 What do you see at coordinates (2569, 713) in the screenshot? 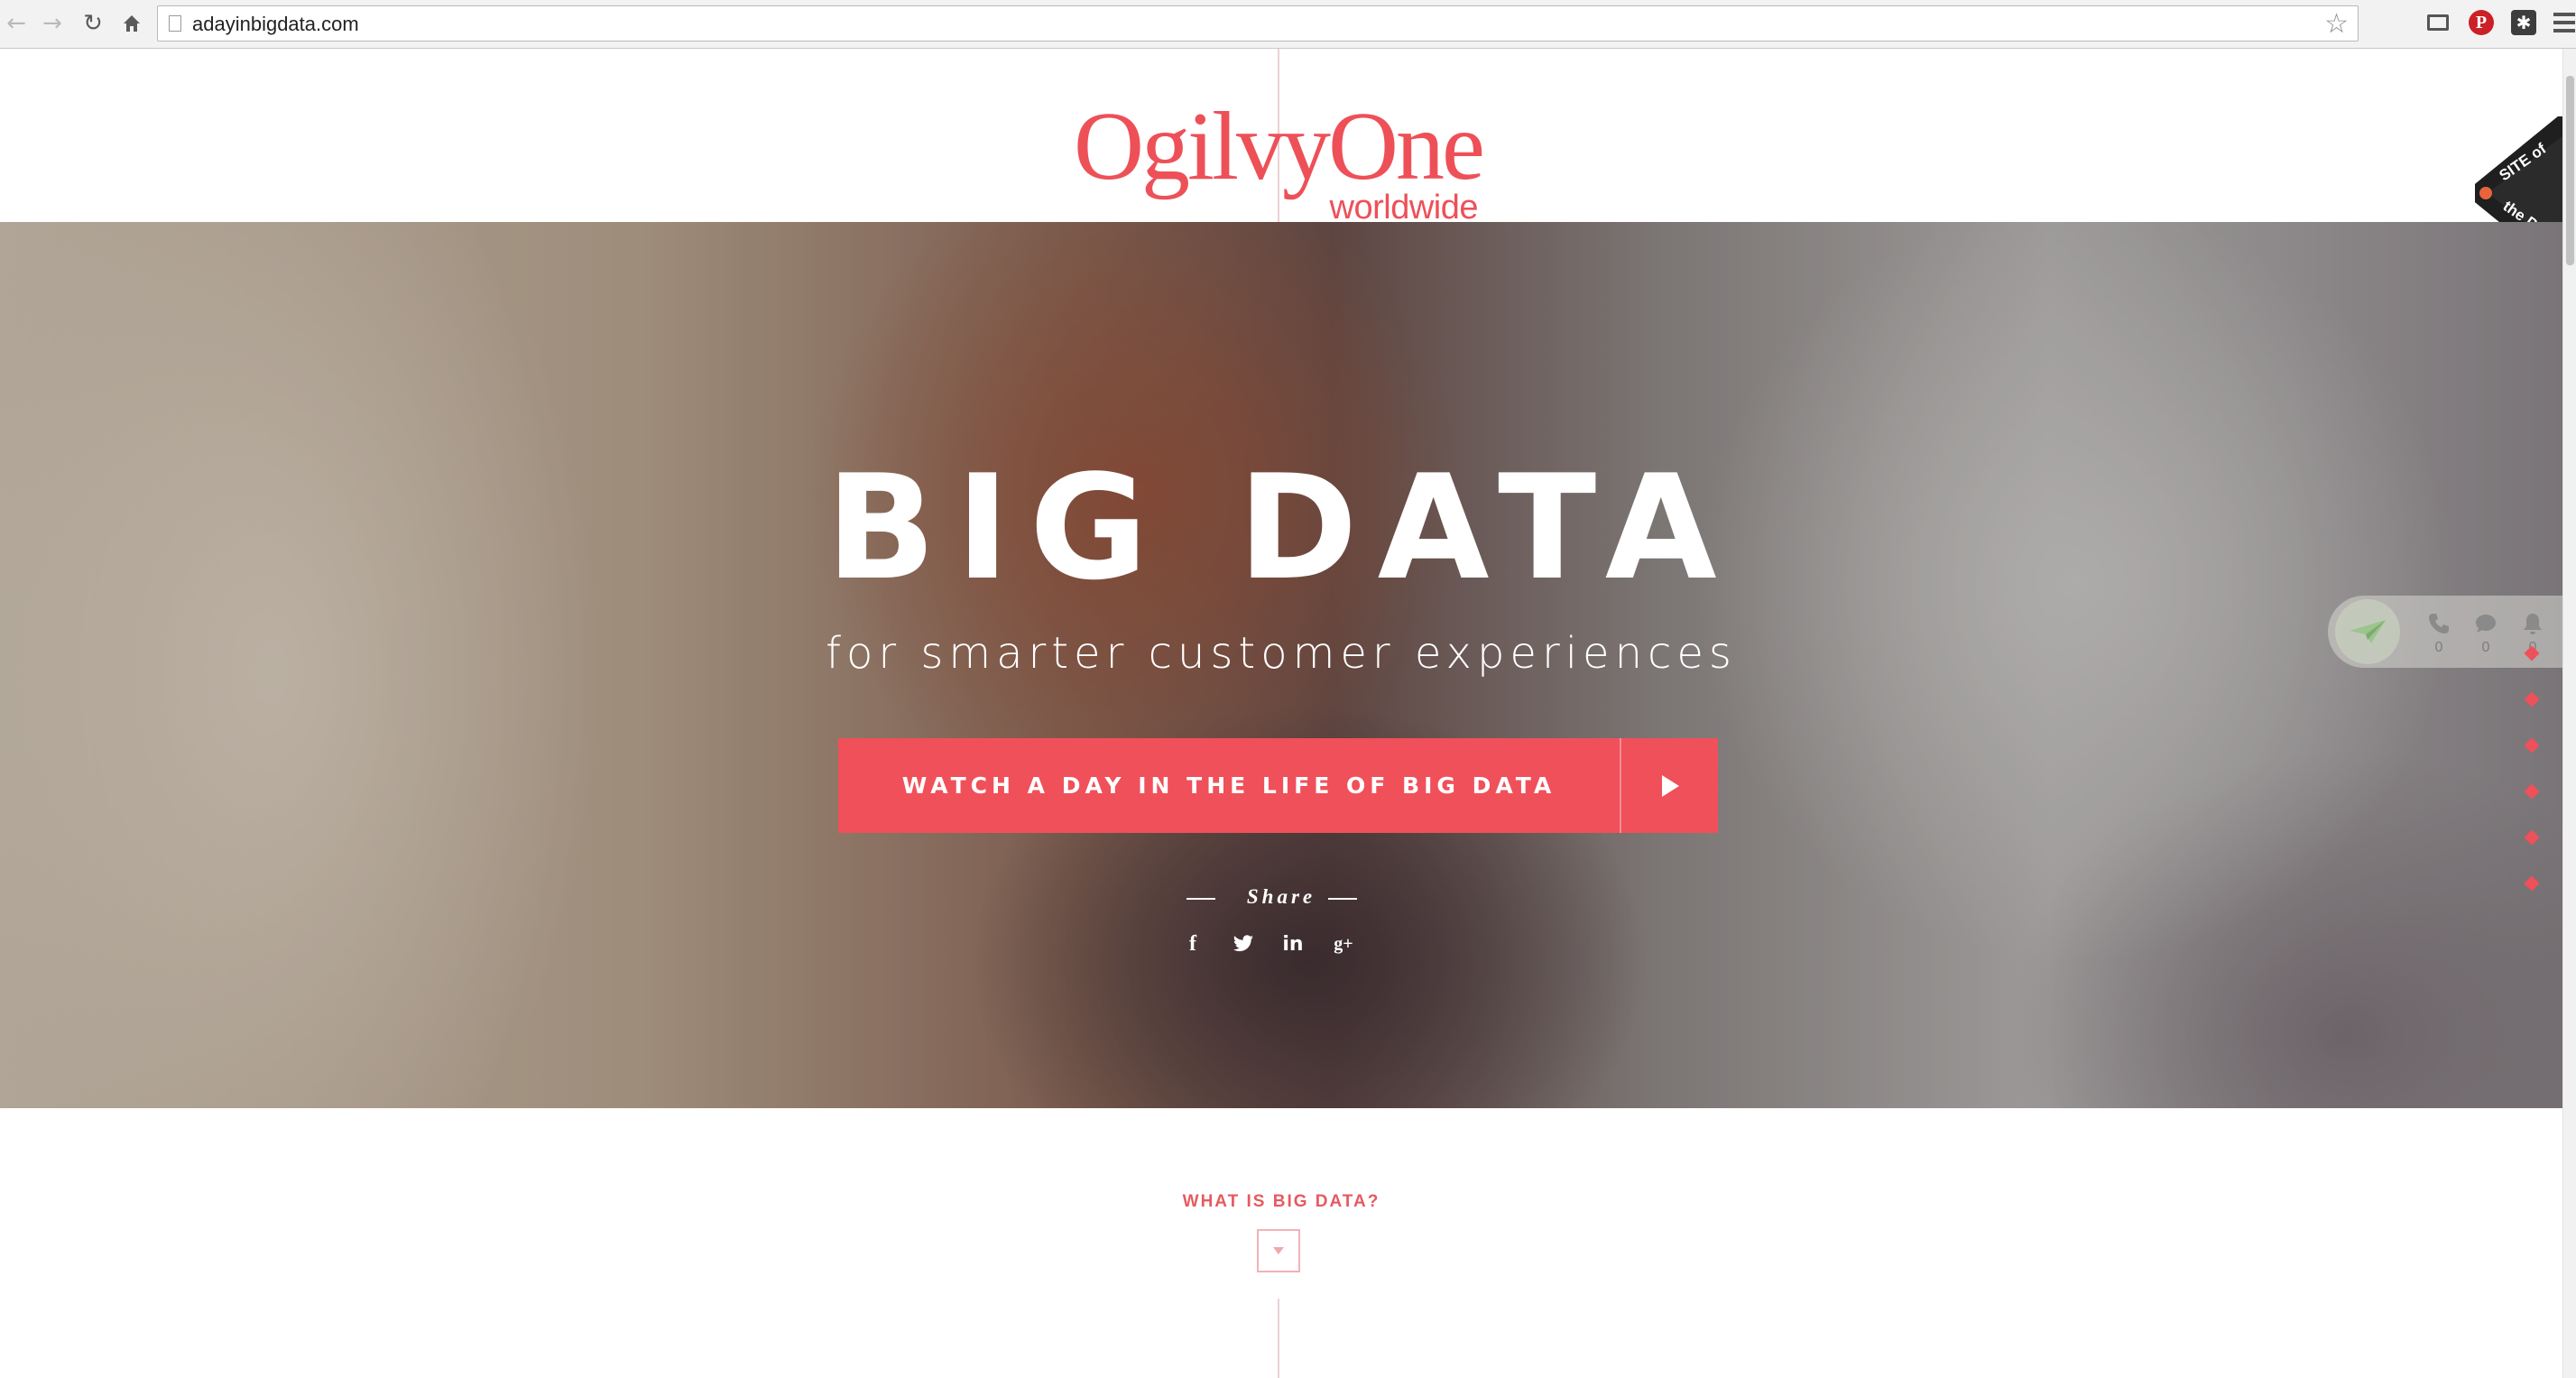
I see `page-scrollbar` at bounding box center [2569, 713].